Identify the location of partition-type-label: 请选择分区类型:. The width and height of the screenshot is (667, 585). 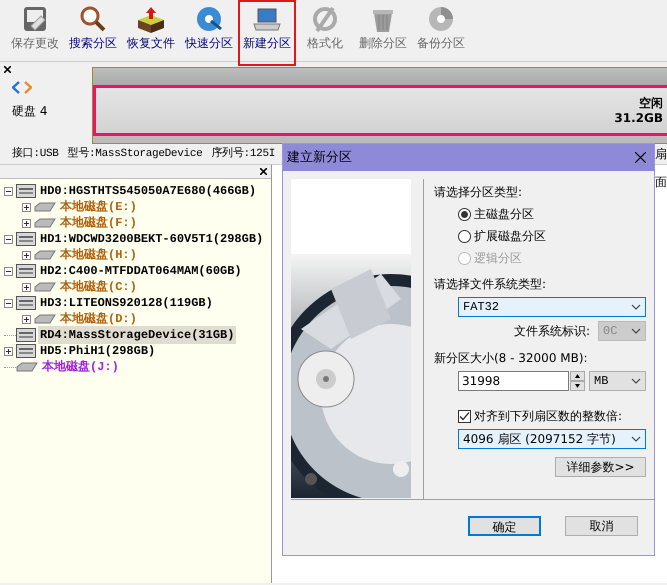
(479, 192).